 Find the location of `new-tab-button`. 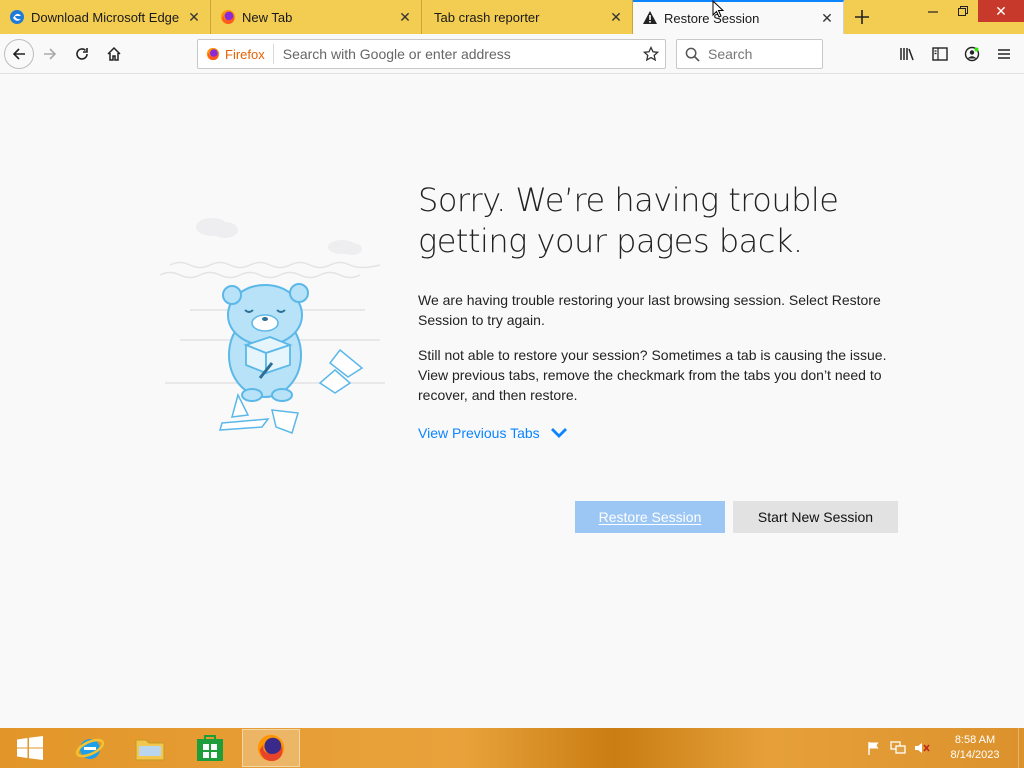

new-tab-button is located at coordinates (862, 17).